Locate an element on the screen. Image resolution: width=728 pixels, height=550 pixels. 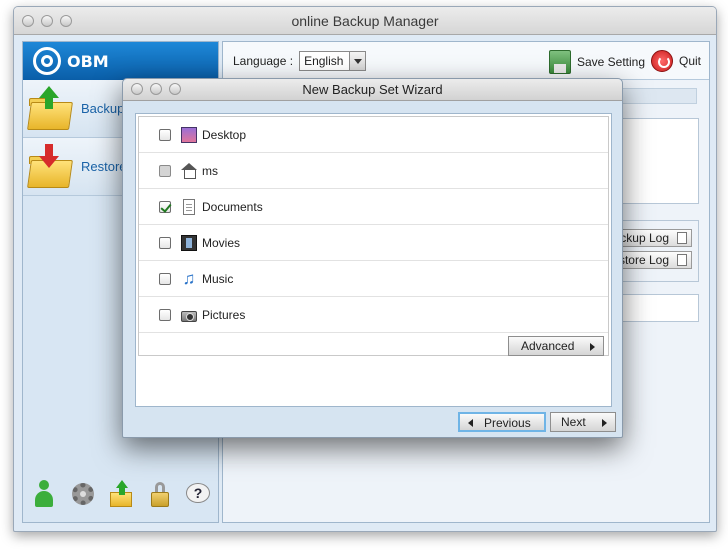
language-select: English is located at coordinates (333, 60).